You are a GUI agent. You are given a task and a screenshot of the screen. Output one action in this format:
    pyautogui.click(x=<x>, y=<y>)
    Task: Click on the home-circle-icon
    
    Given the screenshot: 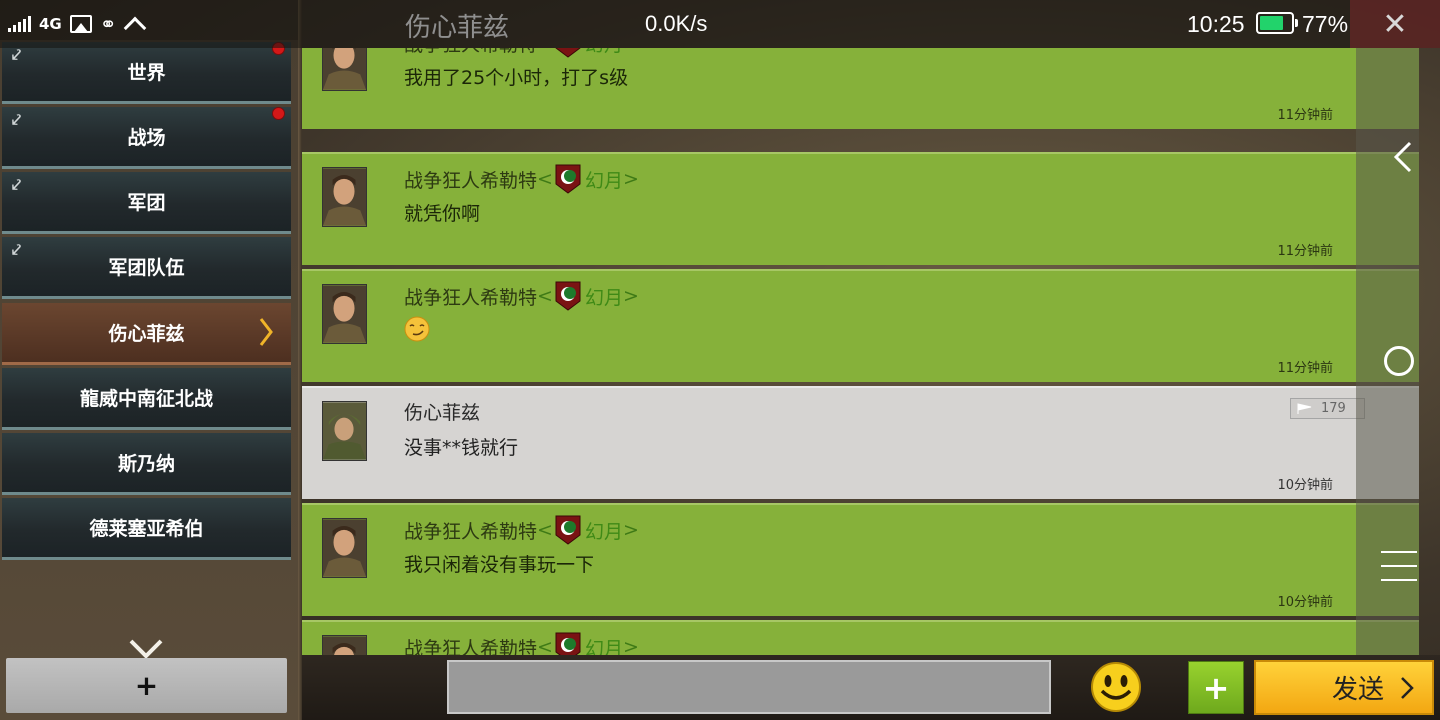 What is the action you would take?
    pyautogui.click(x=1399, y=361)
    